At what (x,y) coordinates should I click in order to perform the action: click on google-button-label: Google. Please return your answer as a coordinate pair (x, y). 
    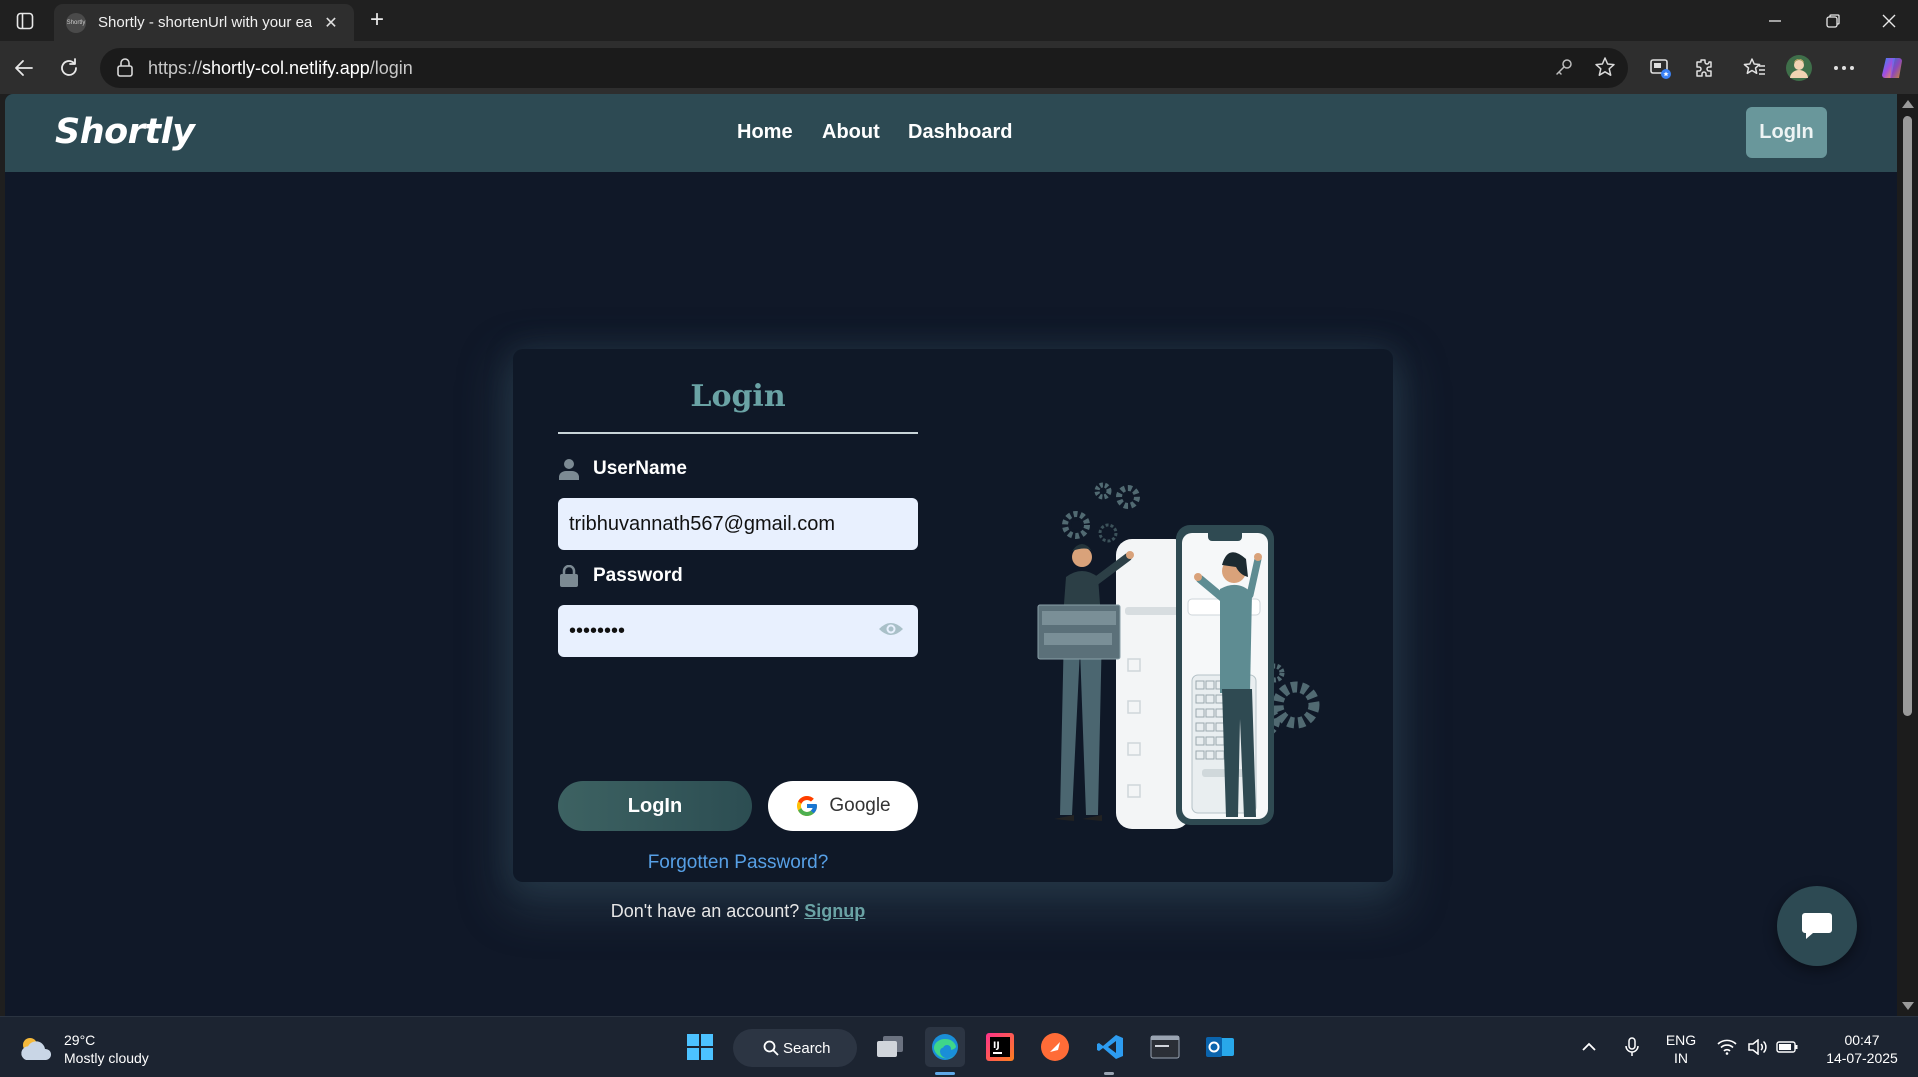
    Looking at the image, I should click on (860, 805).